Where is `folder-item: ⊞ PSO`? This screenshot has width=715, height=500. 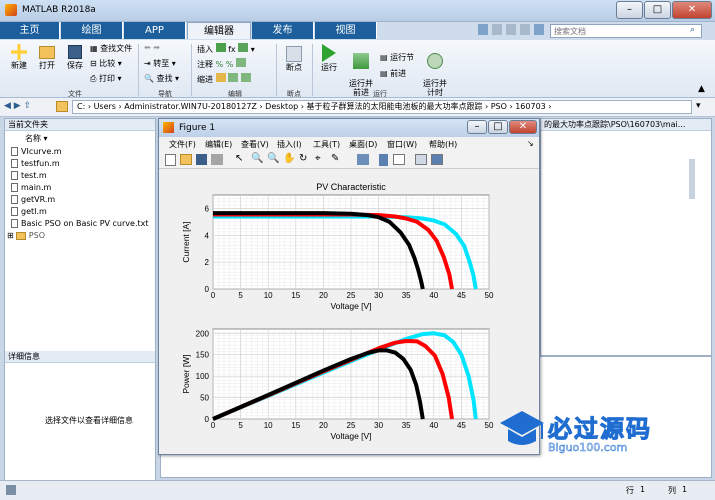 folder-item: ⊞ PSO is located at coordinates (26, 235).